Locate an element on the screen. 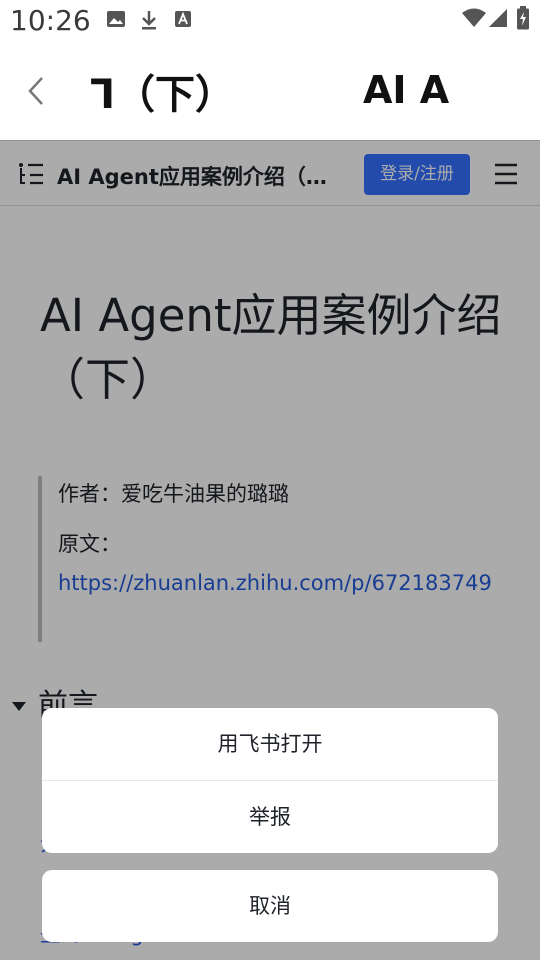 Image resolution: width=540 pixels, height=960 pixels. page-title-marquee: ᒣ（下） is located at coordinates (163, 95).